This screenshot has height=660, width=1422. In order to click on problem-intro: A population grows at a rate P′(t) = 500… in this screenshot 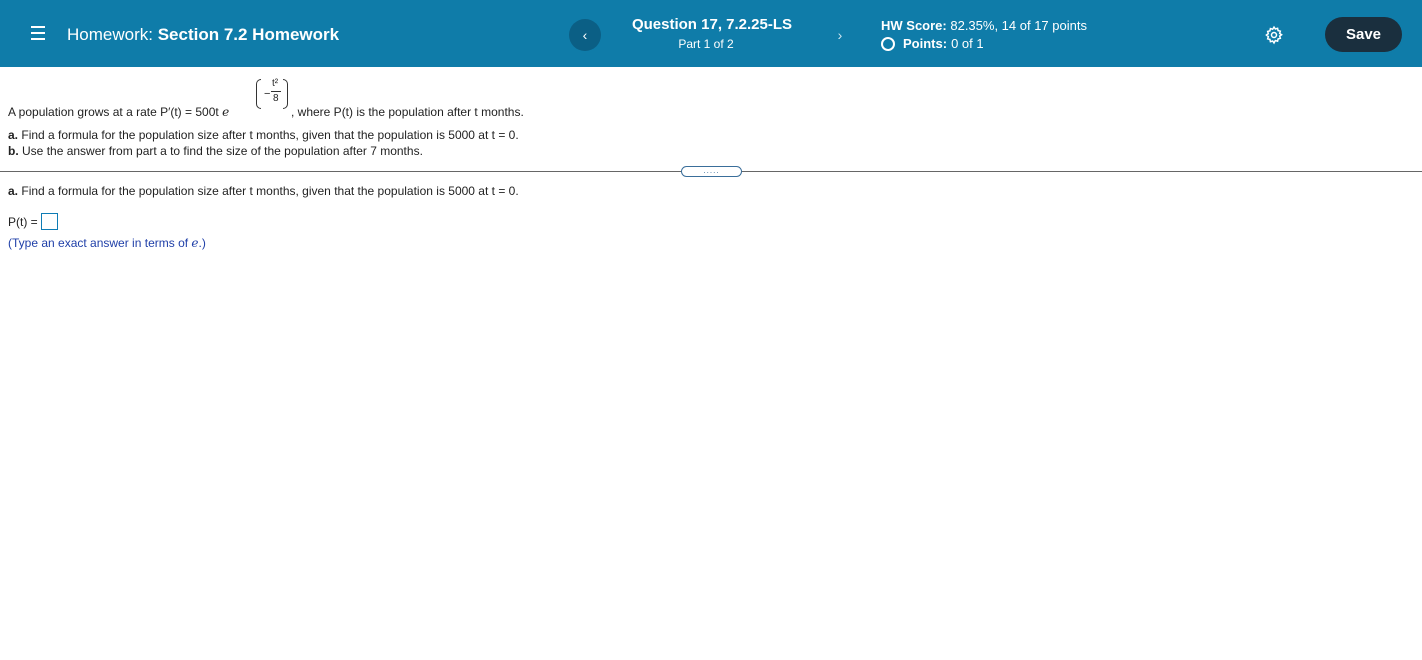, I will do `click(119, 112)`.